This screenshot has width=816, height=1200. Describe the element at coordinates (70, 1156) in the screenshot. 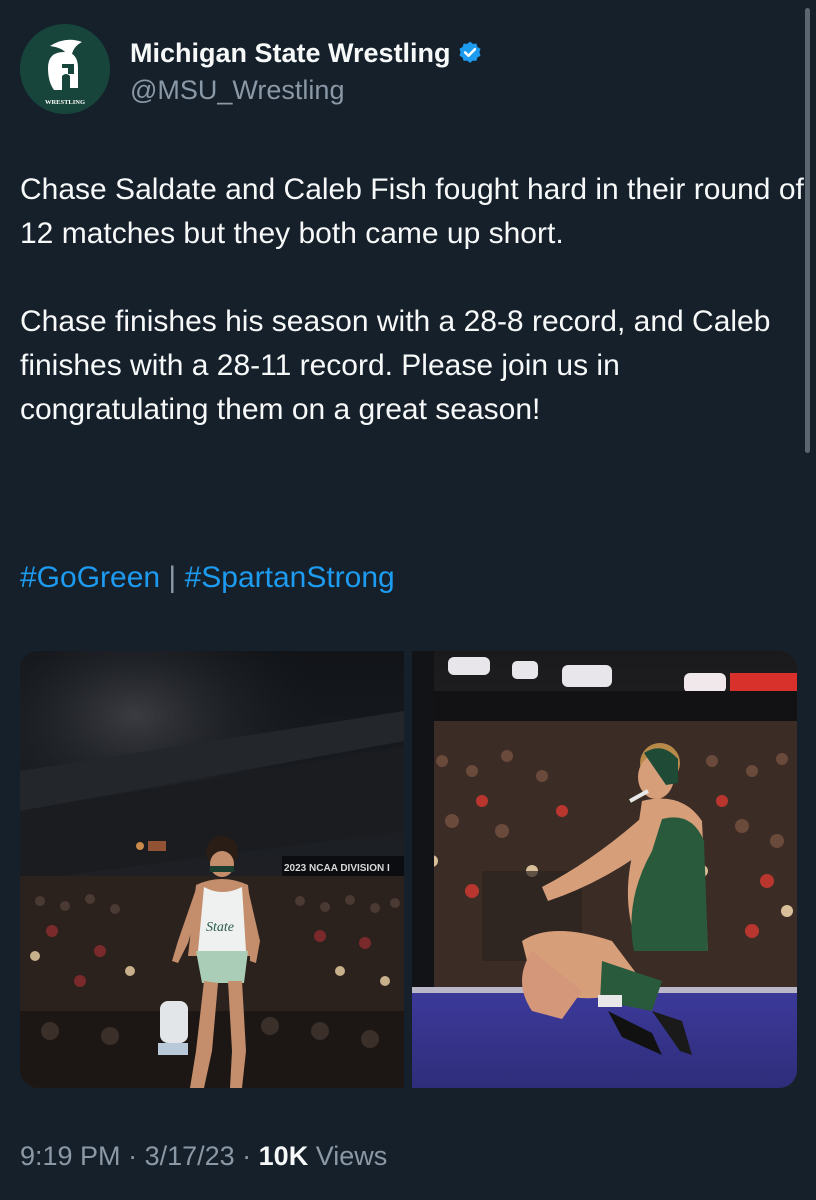

I see `tweet-time: 9:19 PM` at that location.